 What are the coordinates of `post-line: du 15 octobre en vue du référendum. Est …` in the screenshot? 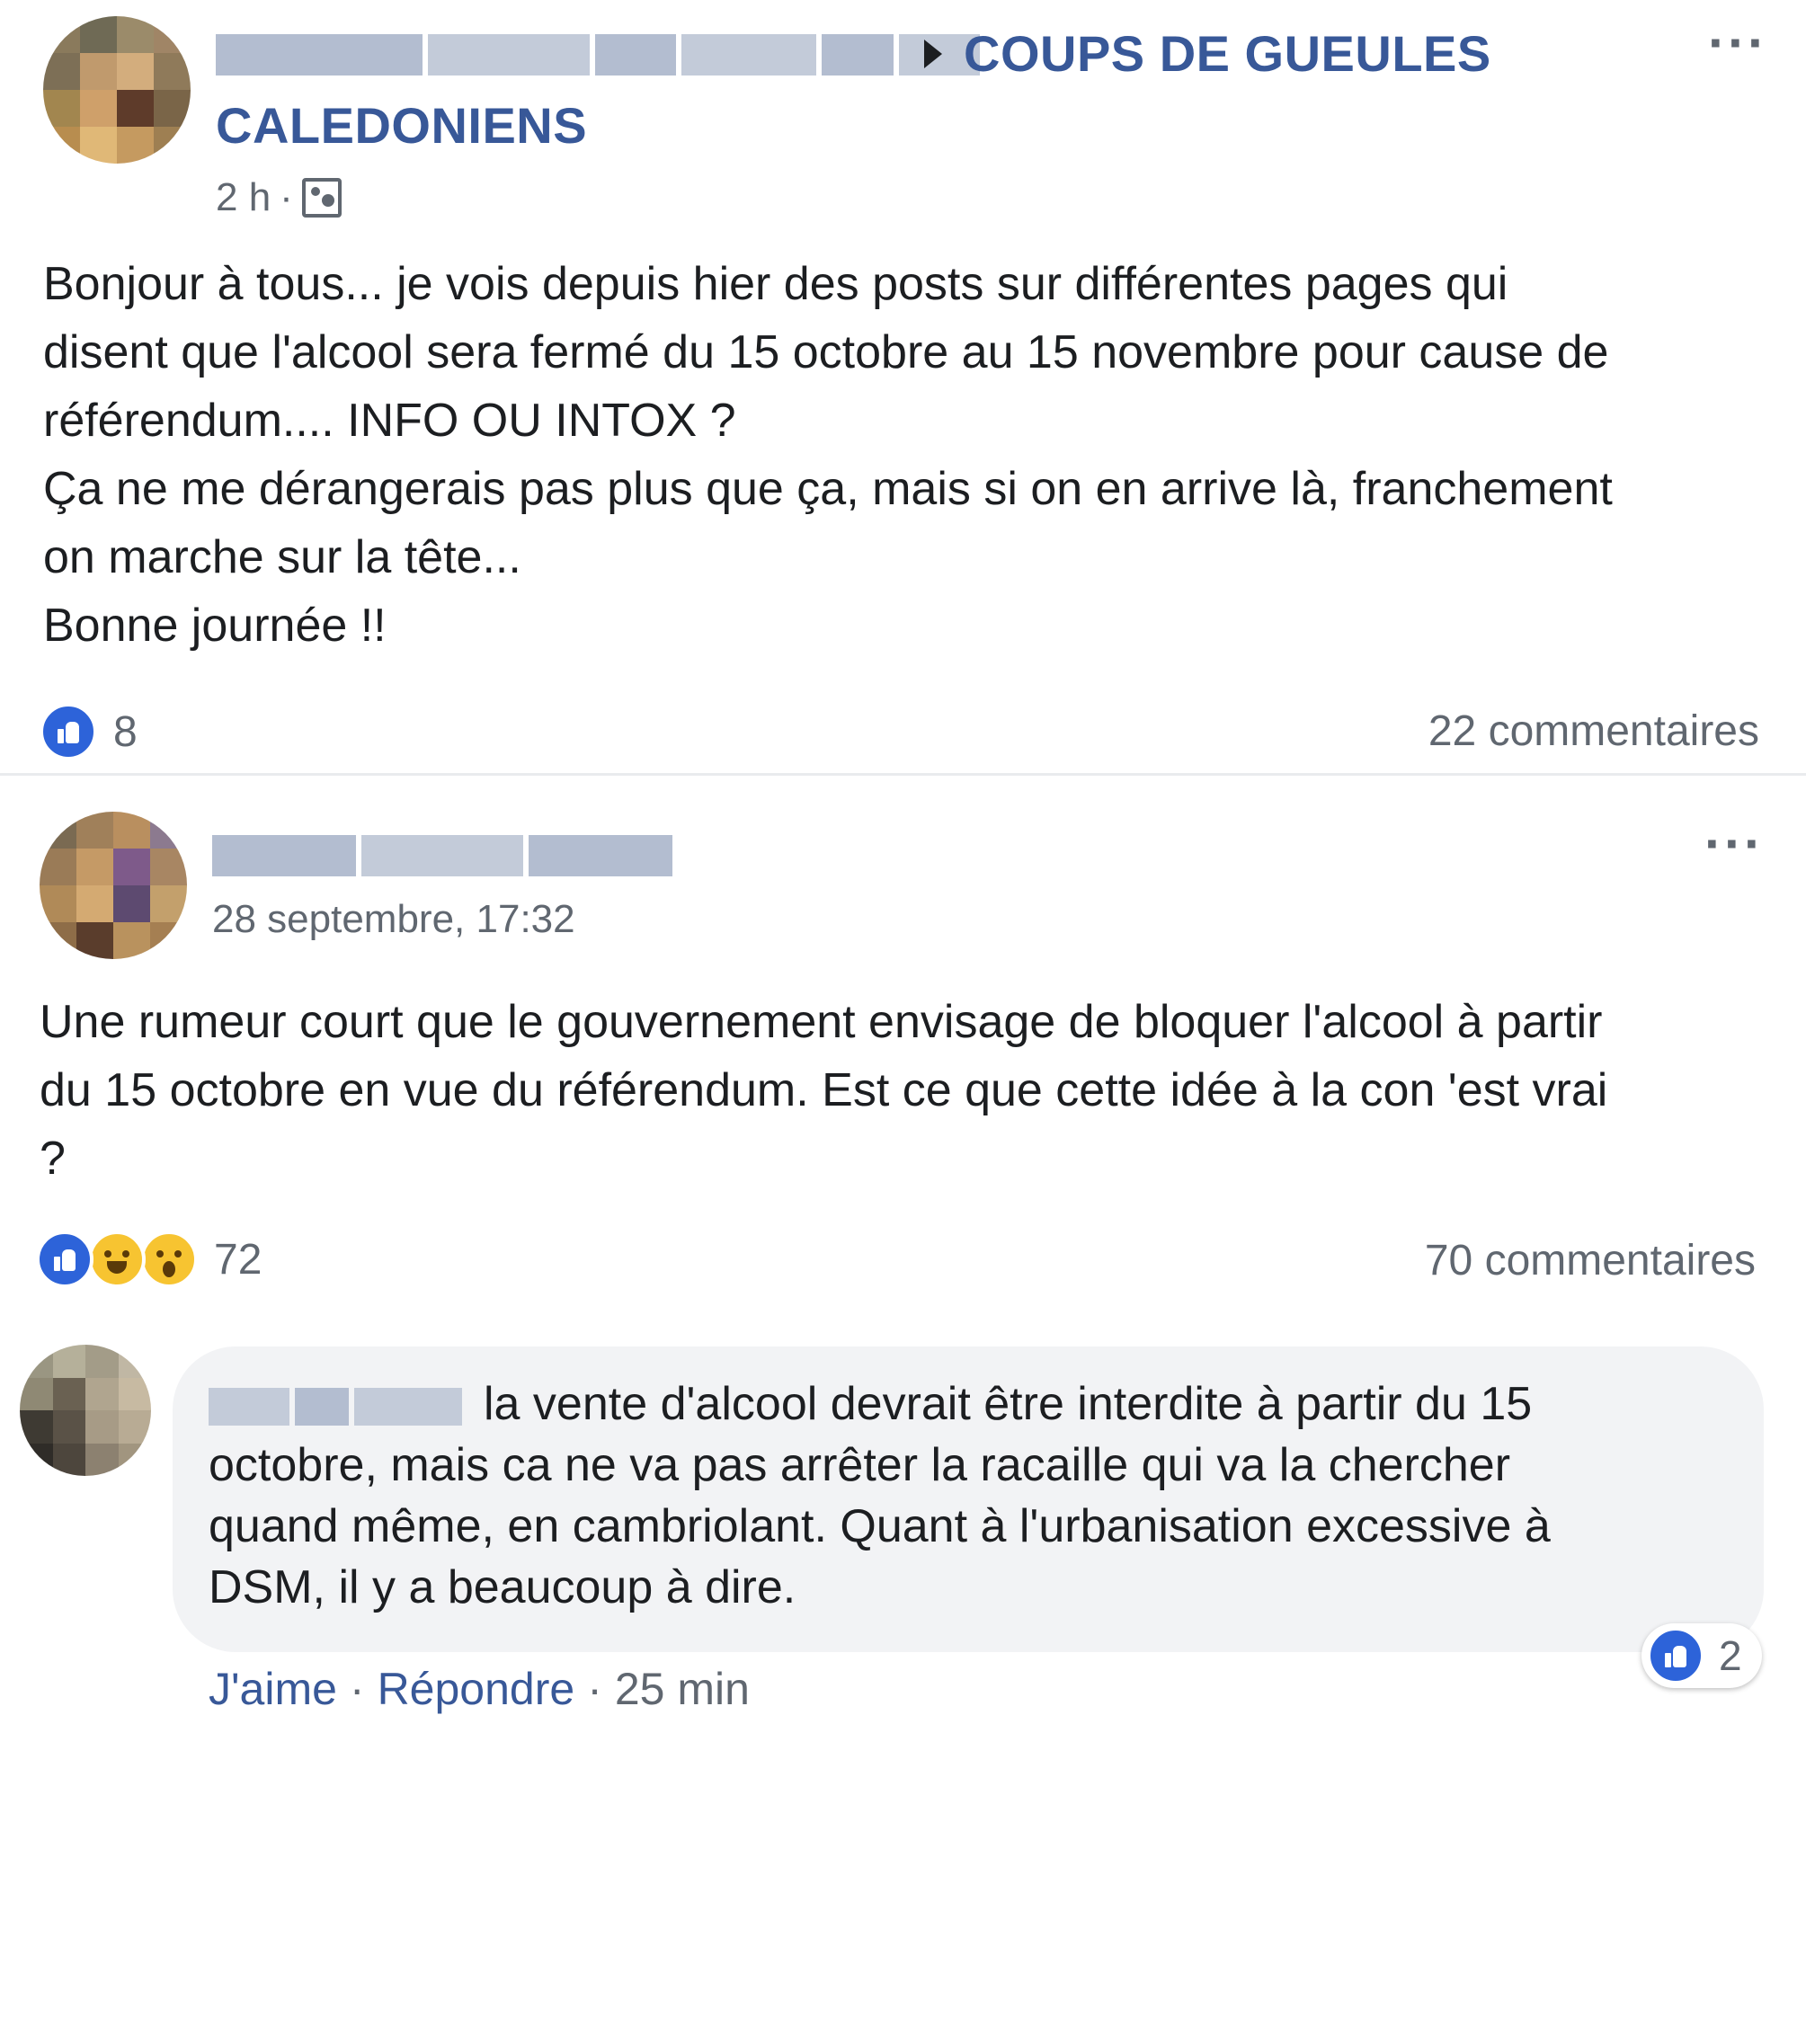 It's located at (824, 1090).